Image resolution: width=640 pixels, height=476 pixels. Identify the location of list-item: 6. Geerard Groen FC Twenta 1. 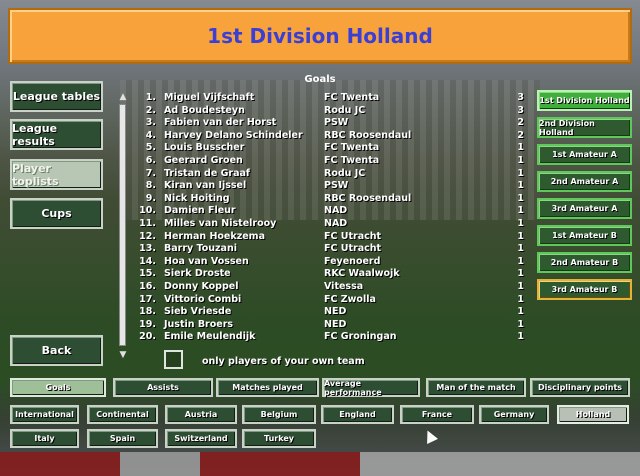
(330, 161).